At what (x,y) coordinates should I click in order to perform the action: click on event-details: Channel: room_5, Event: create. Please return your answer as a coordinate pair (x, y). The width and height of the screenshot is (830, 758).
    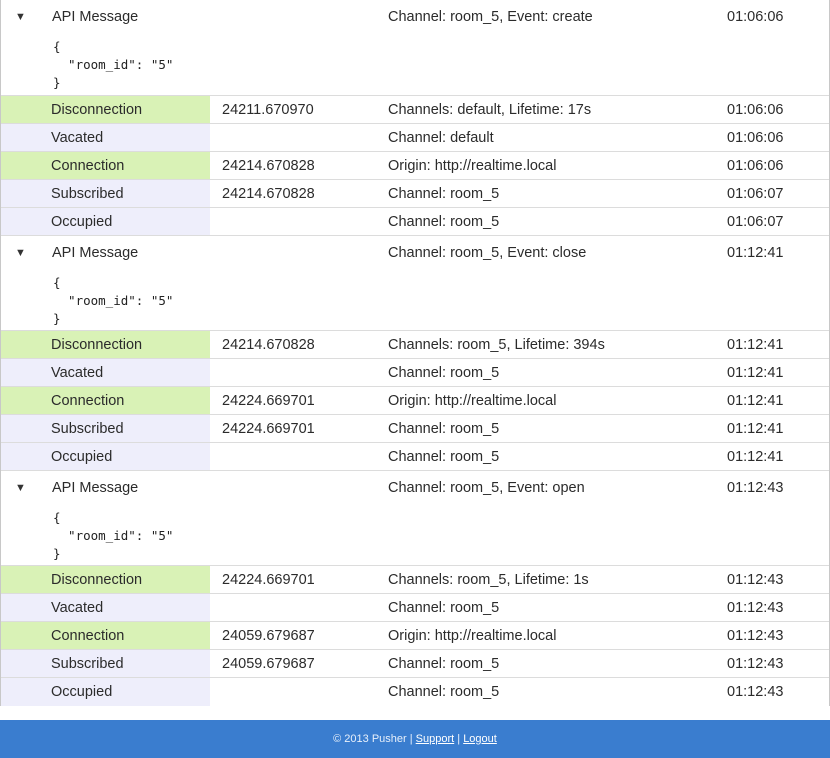
    Looking at the image, I should click on (490, 17).